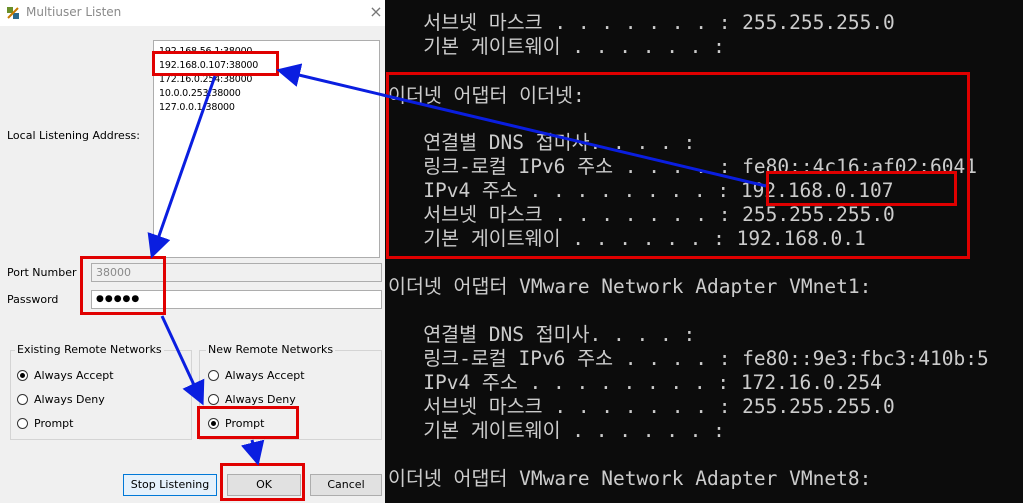 The width and height of the screenshot is (1023, 503). What do you see at coordinates (192, 13) in the screenshot?
I see `title-bar: Multiuser Listen ×` at bounding box center [192, 13].